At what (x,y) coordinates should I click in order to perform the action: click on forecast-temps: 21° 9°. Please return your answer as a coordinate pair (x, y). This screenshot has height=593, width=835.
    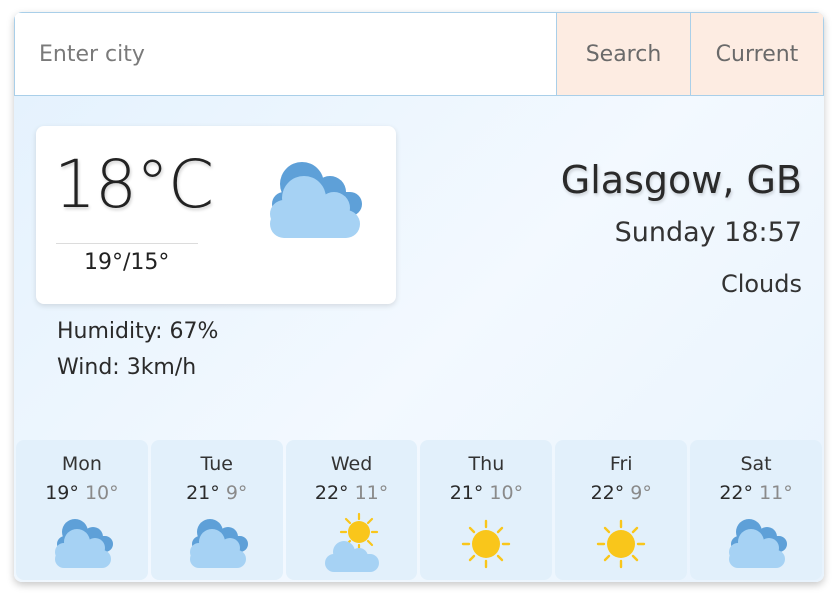
    Looking at the image, I should click on (217, 493).